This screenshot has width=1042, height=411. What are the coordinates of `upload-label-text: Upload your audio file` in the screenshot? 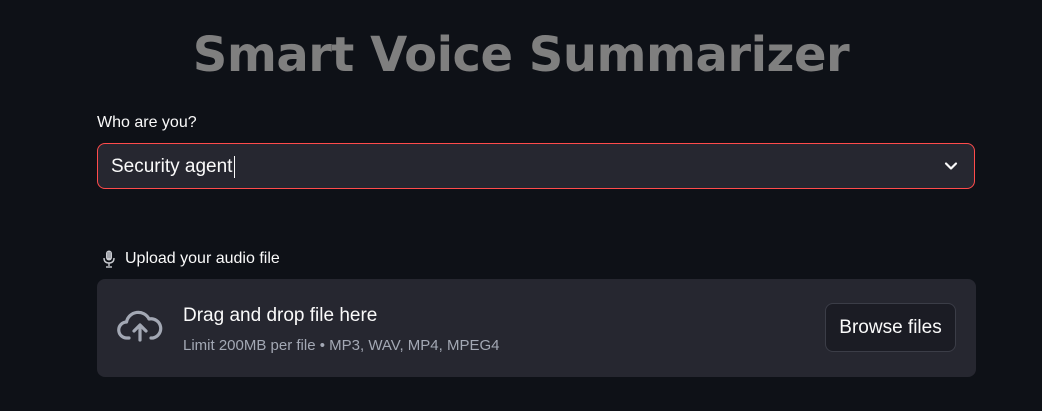 It's located at (202, 258).